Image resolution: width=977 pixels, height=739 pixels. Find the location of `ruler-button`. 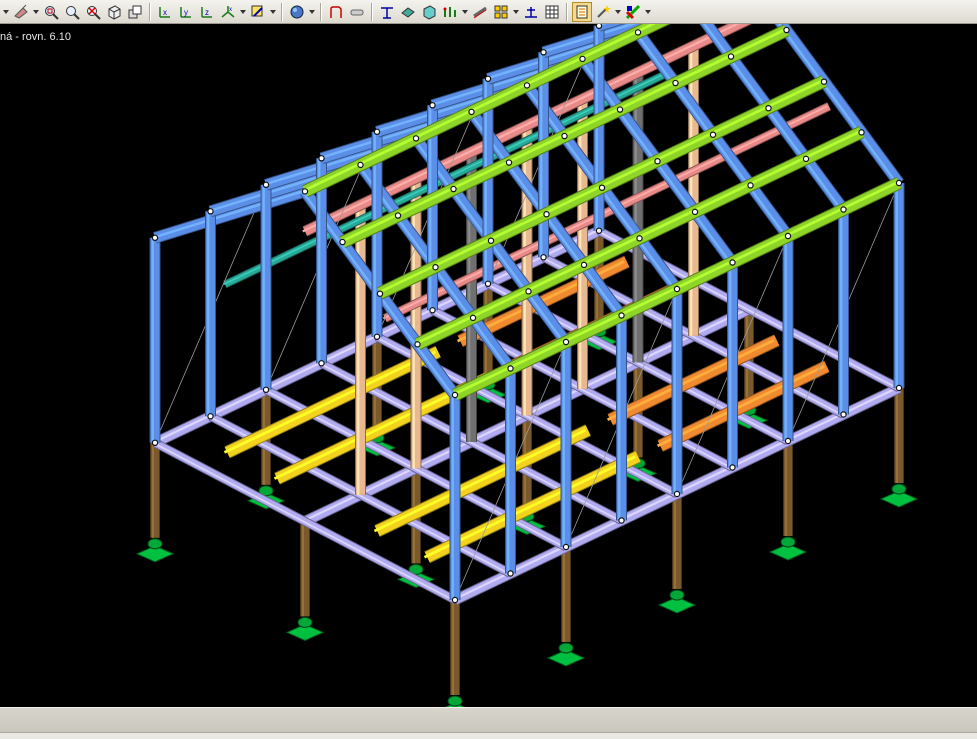

ruler-button is located at coordinates (480, 12).